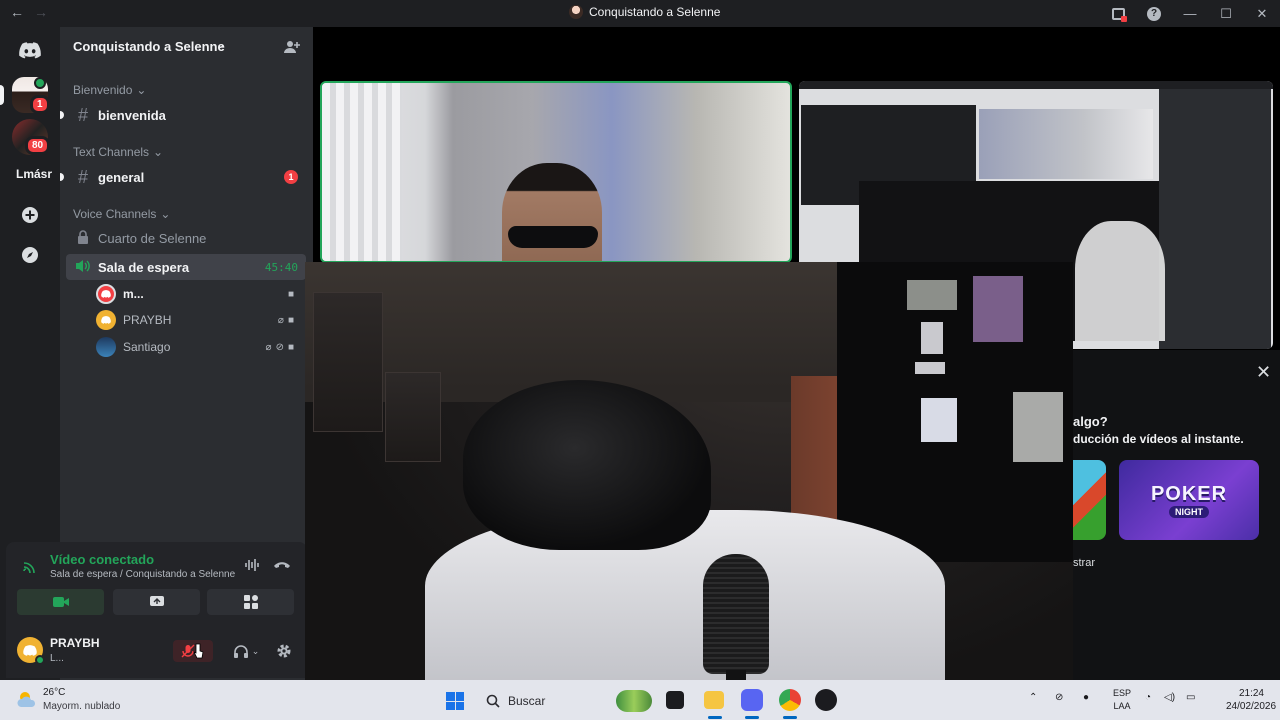 This screenshot has height=720, width=1280. What do you see at coordinates (41, 12) in the screenshot?
I see `forward-arrow-icon: →` at bounding box center [41, 12].